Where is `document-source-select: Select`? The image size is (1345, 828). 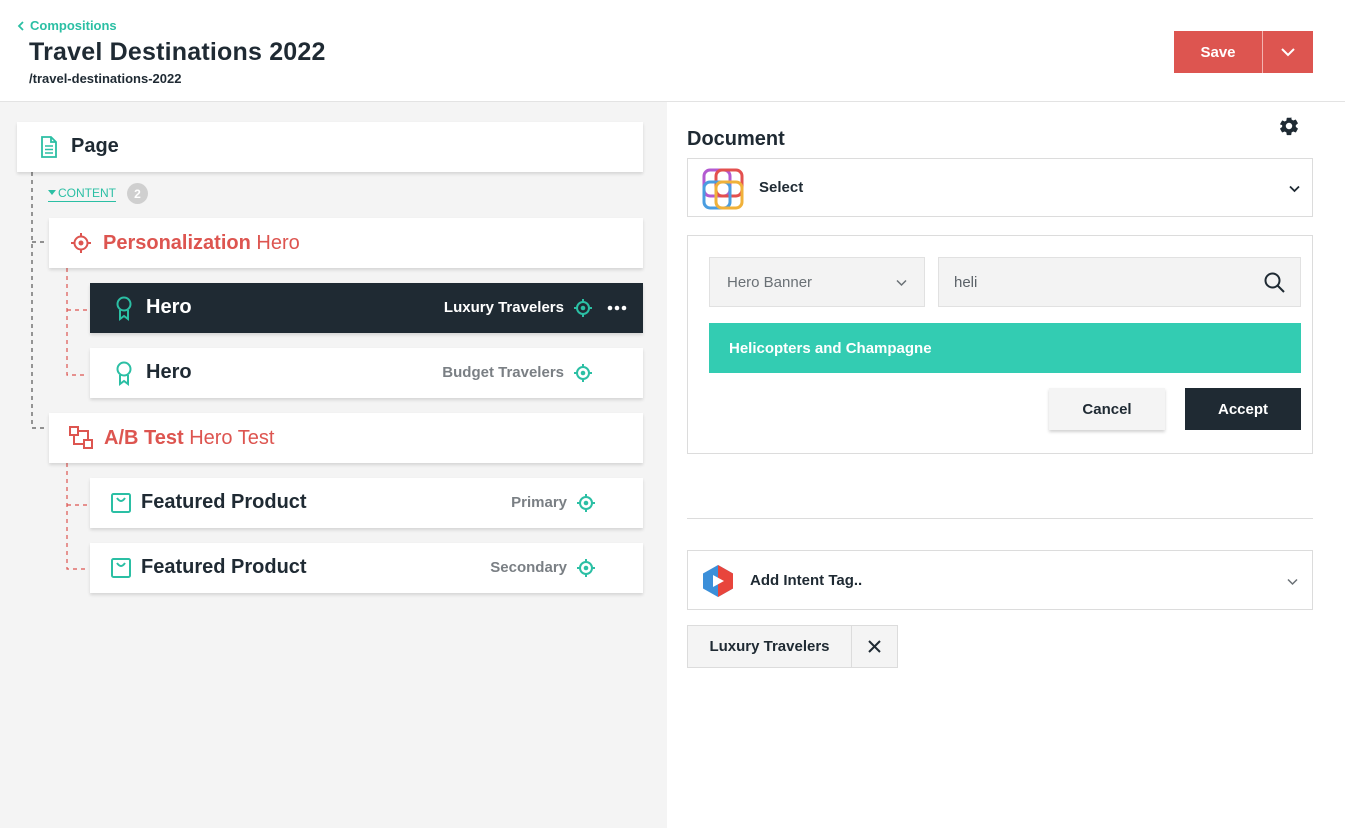 document-source-select: Select is located at coordinates (1000, 187).